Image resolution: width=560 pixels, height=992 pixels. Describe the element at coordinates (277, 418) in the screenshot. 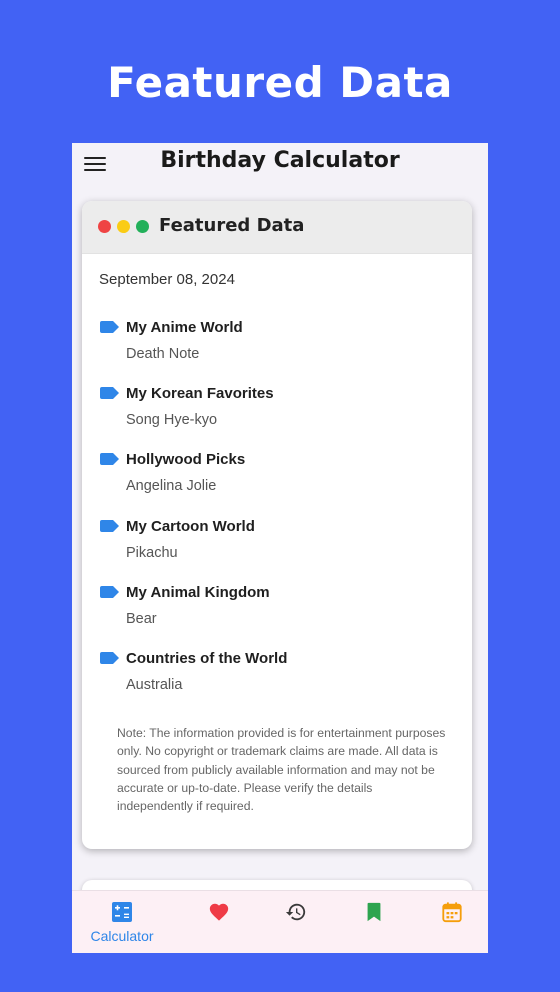

I see `list-item: My Korean Favorites Song Hye-kyo` at that location.